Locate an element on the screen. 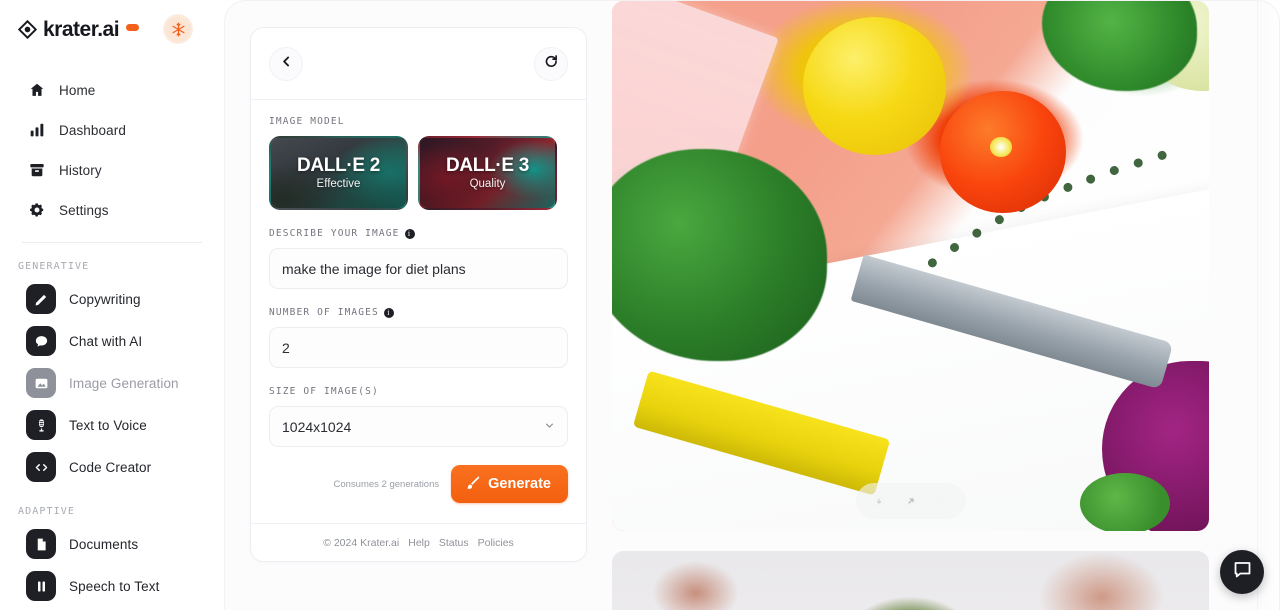  sidebar-item-label: Settings is located at coordinates (84, 210).